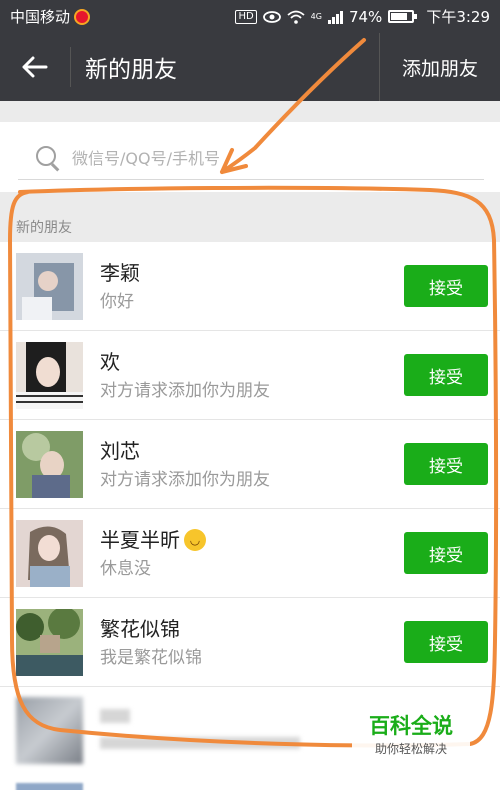 Image resolution: width=500 pixels, height=790 pixels. What do you see at coordinates (49, 158) in the screenshot?
I see `search-icon` at bounding box center [49, 158].